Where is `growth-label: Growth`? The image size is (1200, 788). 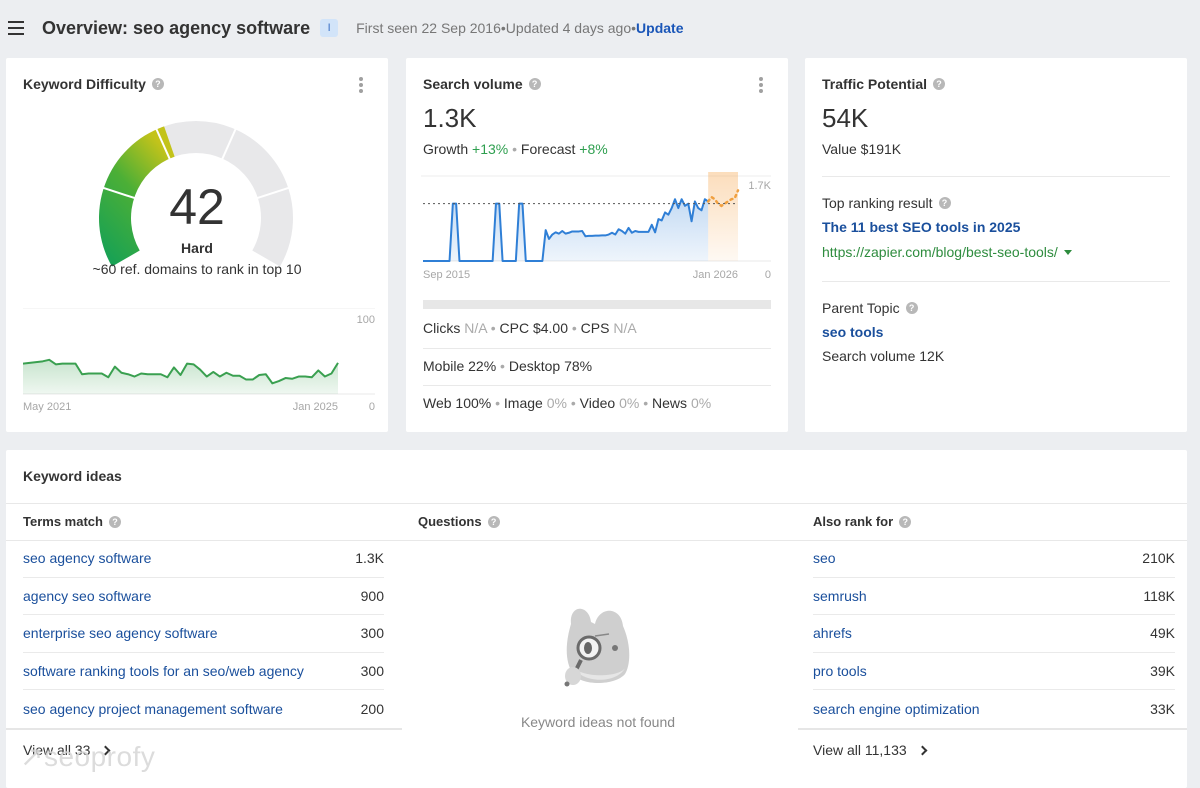 growth-label: Growth is located at coordinates (446, 149).